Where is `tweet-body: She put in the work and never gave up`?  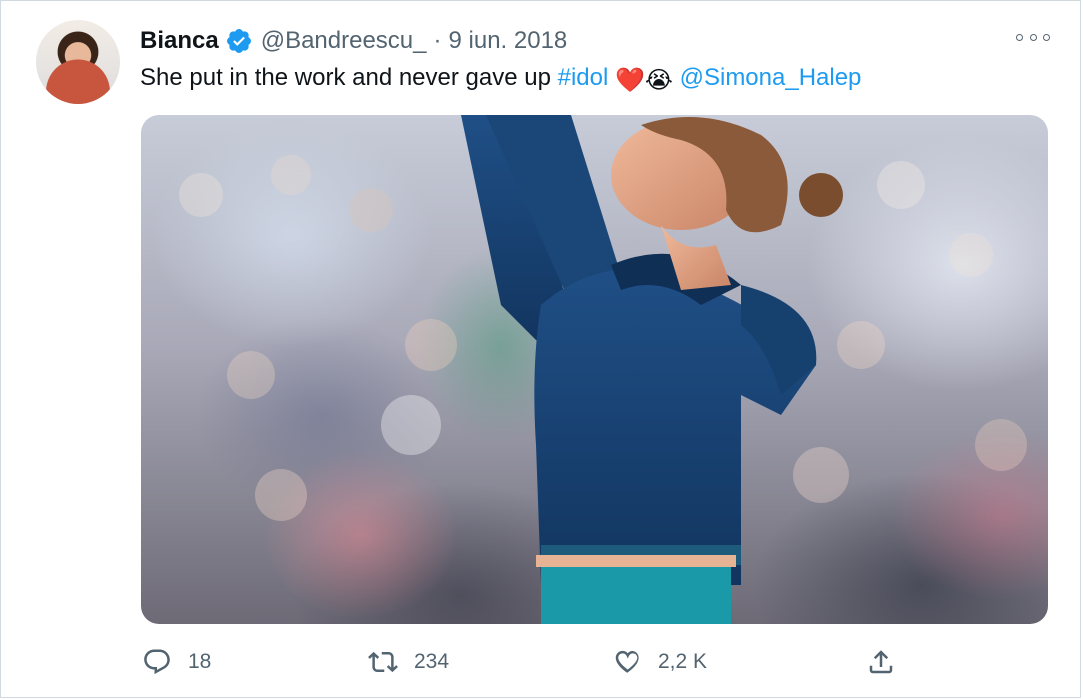
tweet-body: She put in the work and never gave up is located at coordinates (349, 77).